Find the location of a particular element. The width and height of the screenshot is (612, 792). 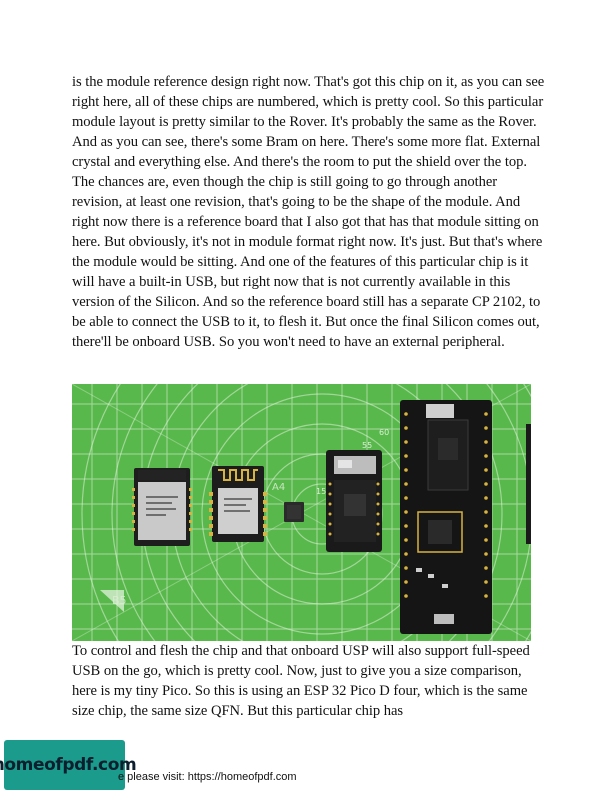

mat-label-55: 55 is located at coordinates (367, 445).